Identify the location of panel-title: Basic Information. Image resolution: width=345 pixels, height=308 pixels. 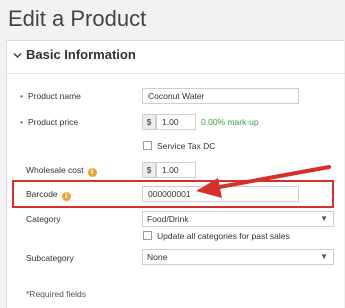
(81, 54).